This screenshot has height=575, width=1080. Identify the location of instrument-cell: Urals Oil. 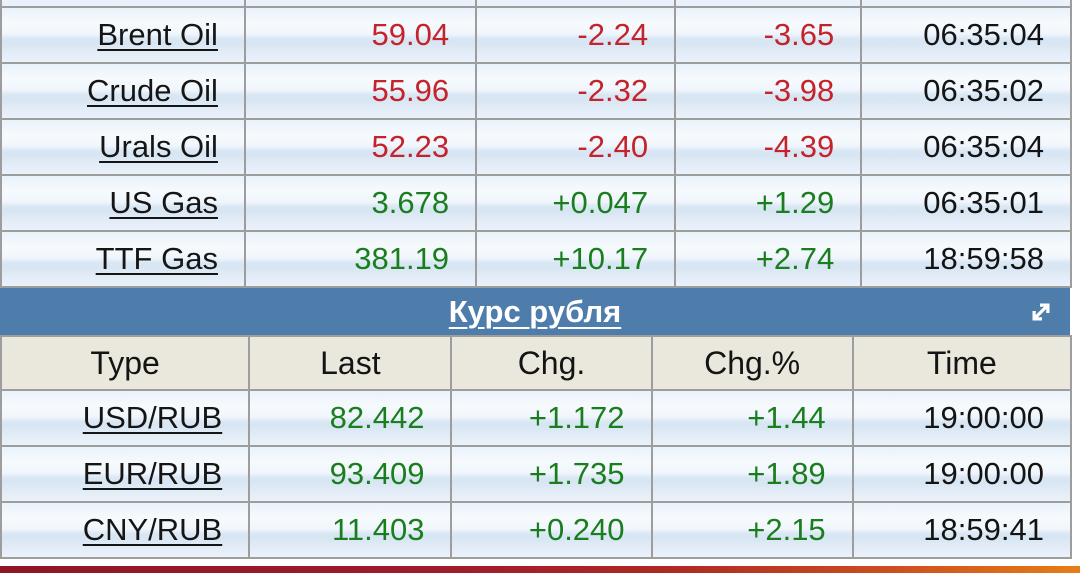
(124, 148).